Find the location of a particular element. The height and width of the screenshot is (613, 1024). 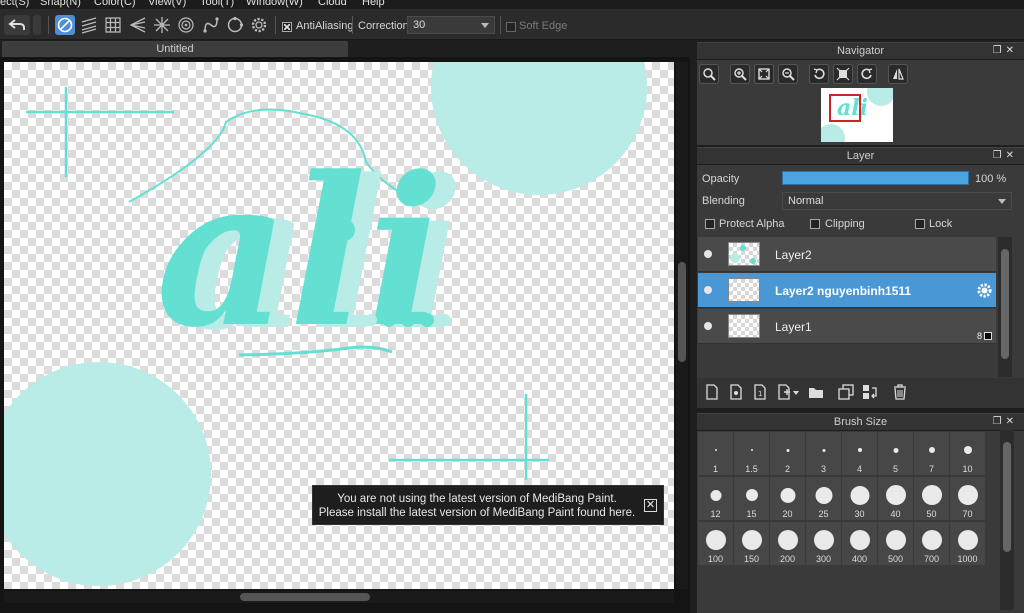

undo-button is located at coordinates (17, 25).